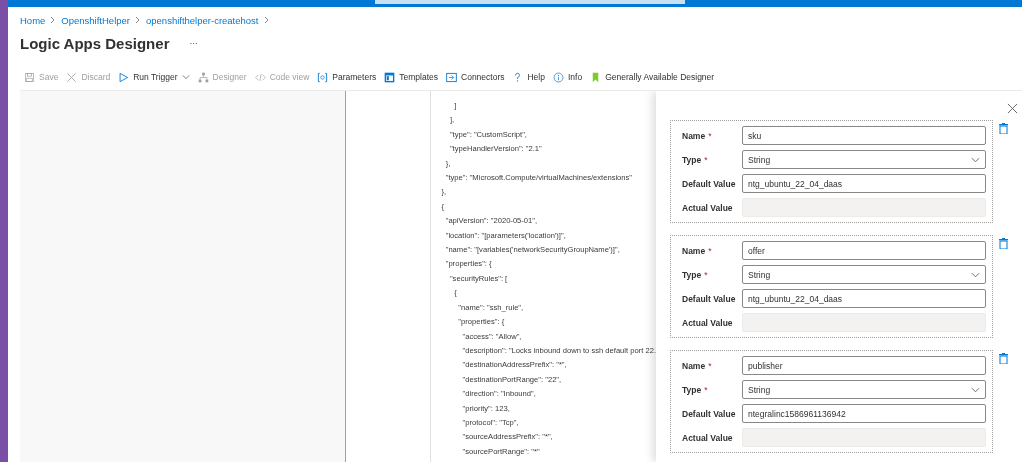 Image resolution: width=1022 pixels, height=462 pixels. What do you see at coordinates (864, 365) in the screenshot?
I see `text-field: publisher` at bounding box center [864, 365].